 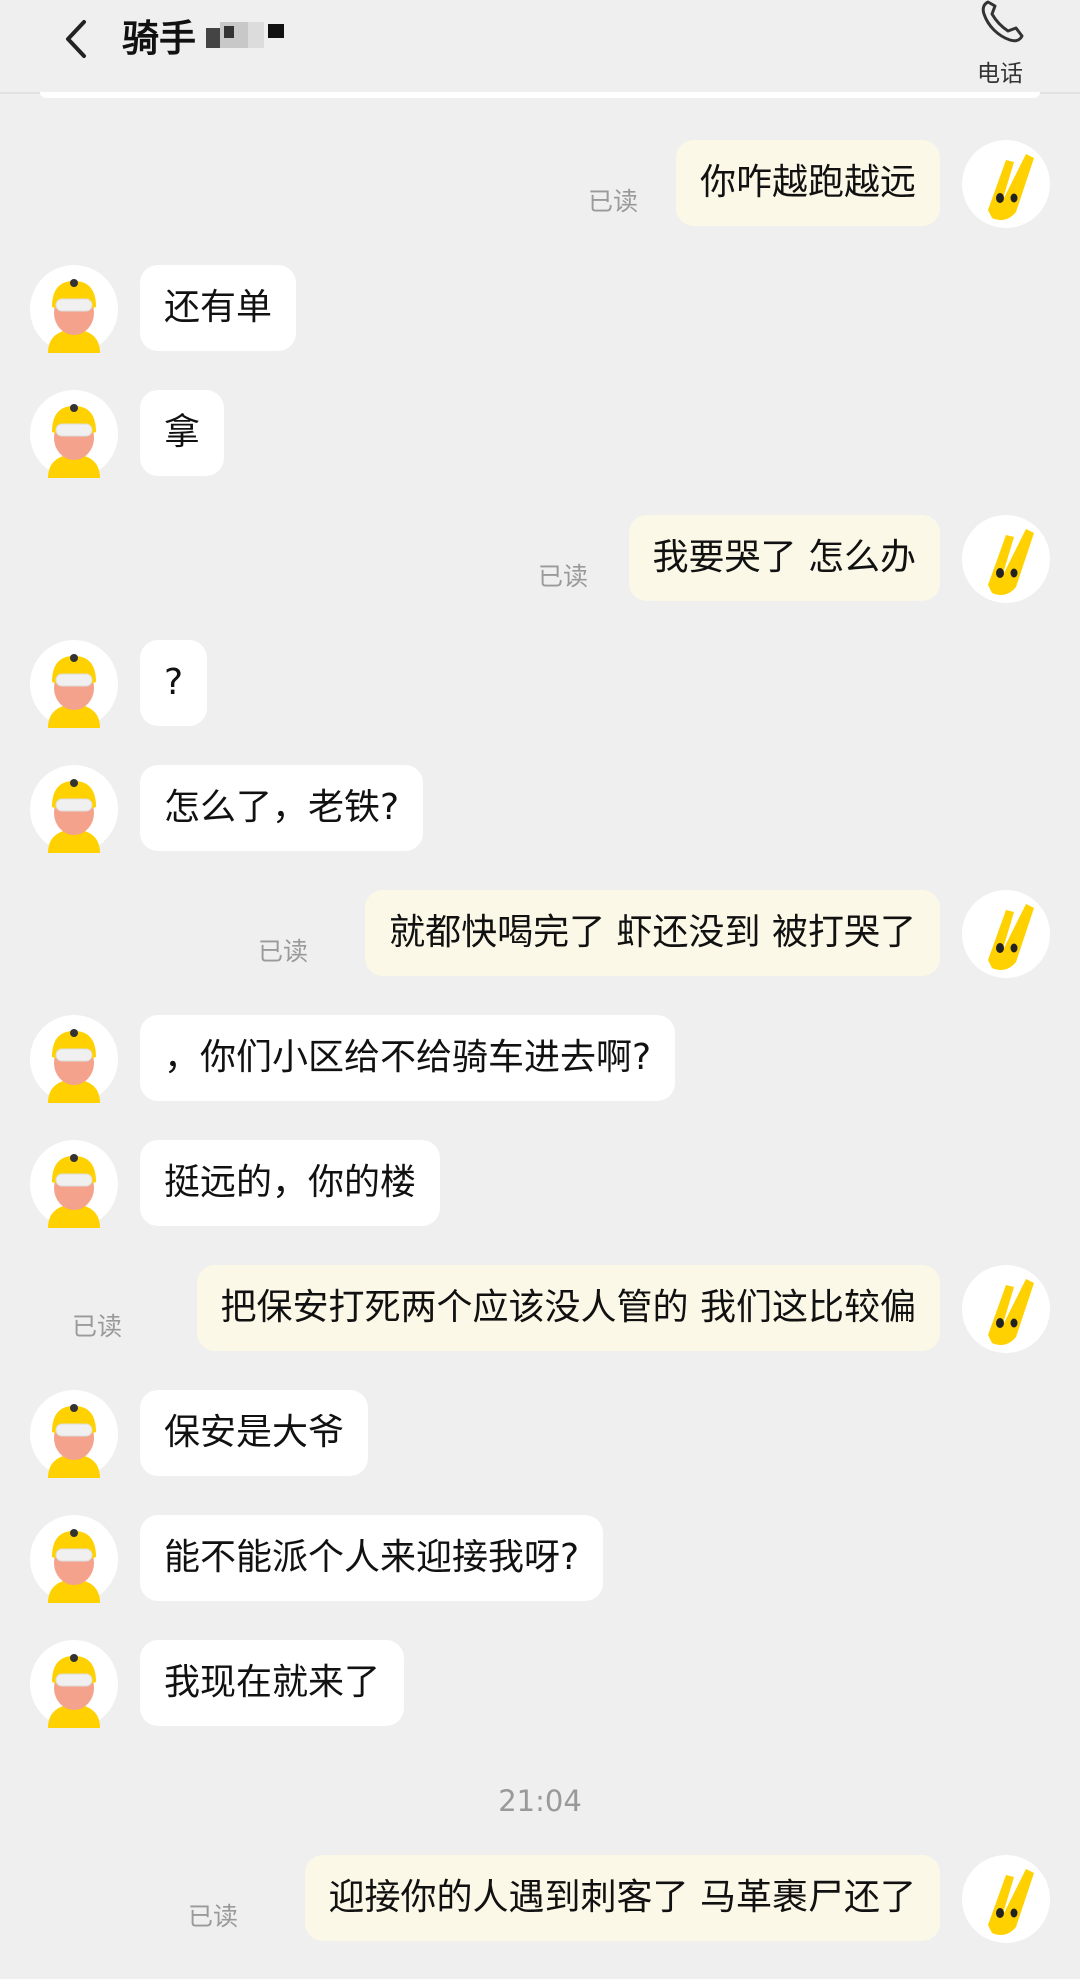 What do you see at coordinates (159, 38) in the screenshot?
I see `chat-title: 骑手` at bounding box center [159, 38].